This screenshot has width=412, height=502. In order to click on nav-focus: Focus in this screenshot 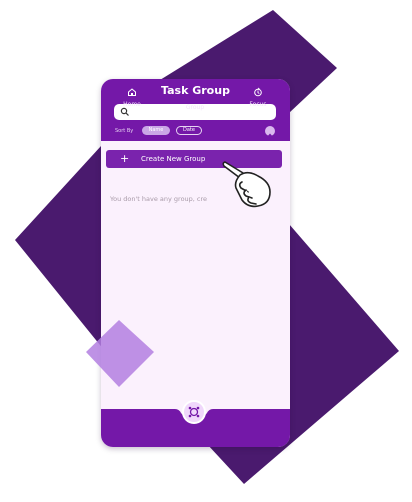, I will do `click(258, 97)`.